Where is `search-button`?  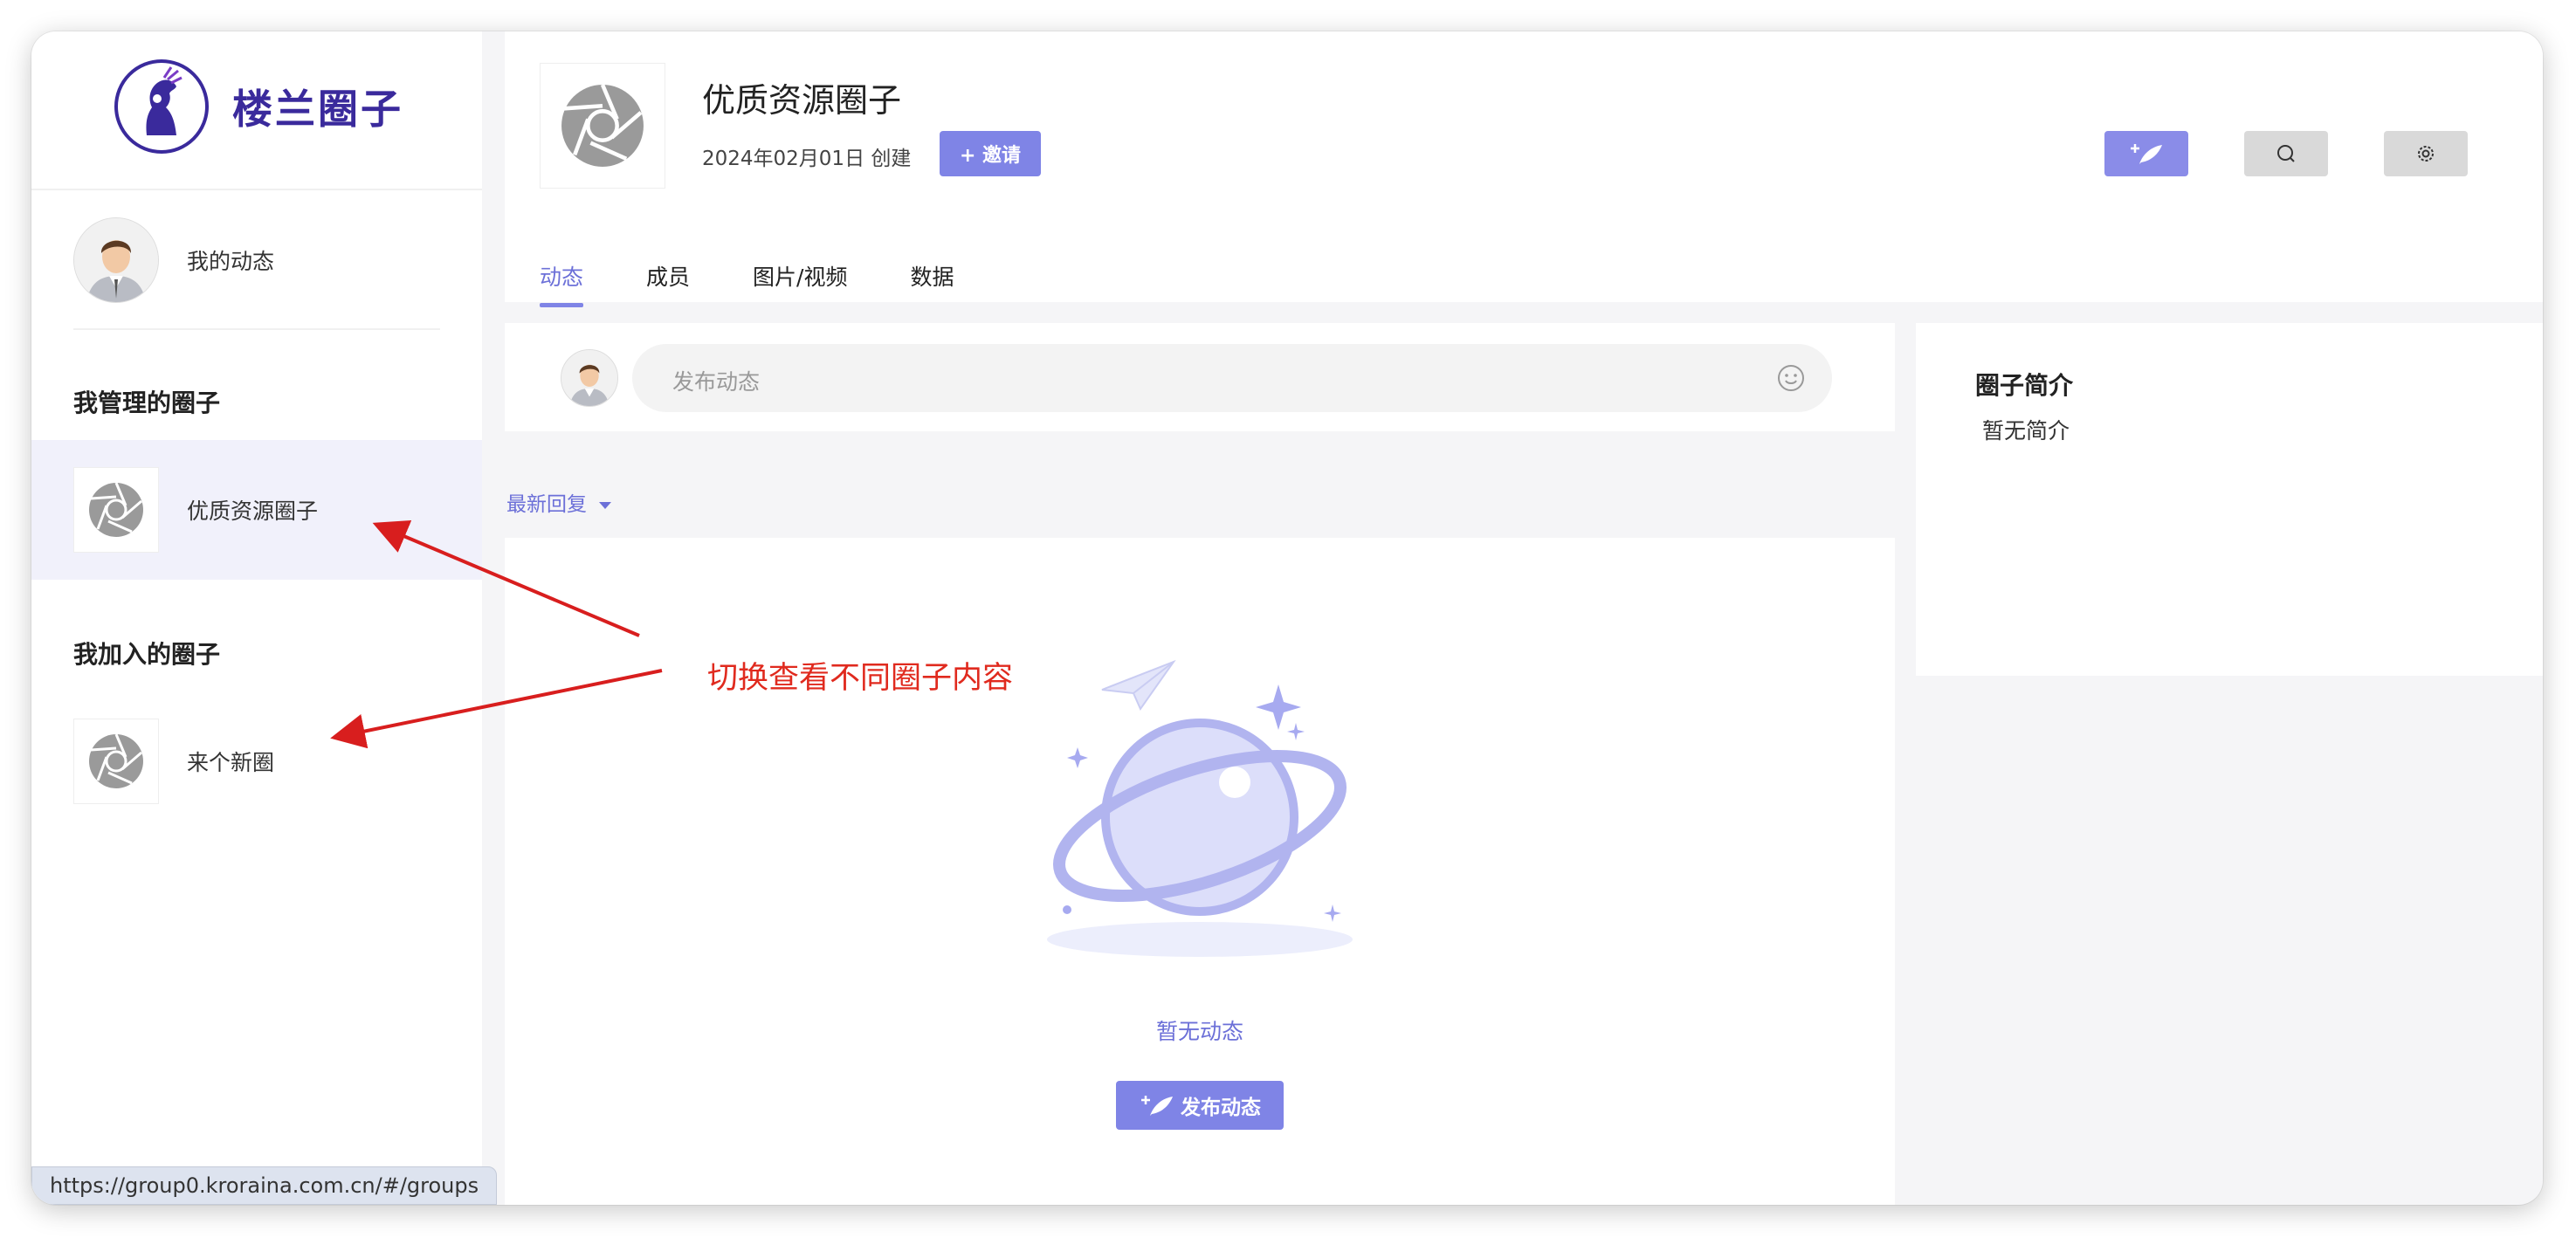 search-button is located at coordinates (2286, 153).